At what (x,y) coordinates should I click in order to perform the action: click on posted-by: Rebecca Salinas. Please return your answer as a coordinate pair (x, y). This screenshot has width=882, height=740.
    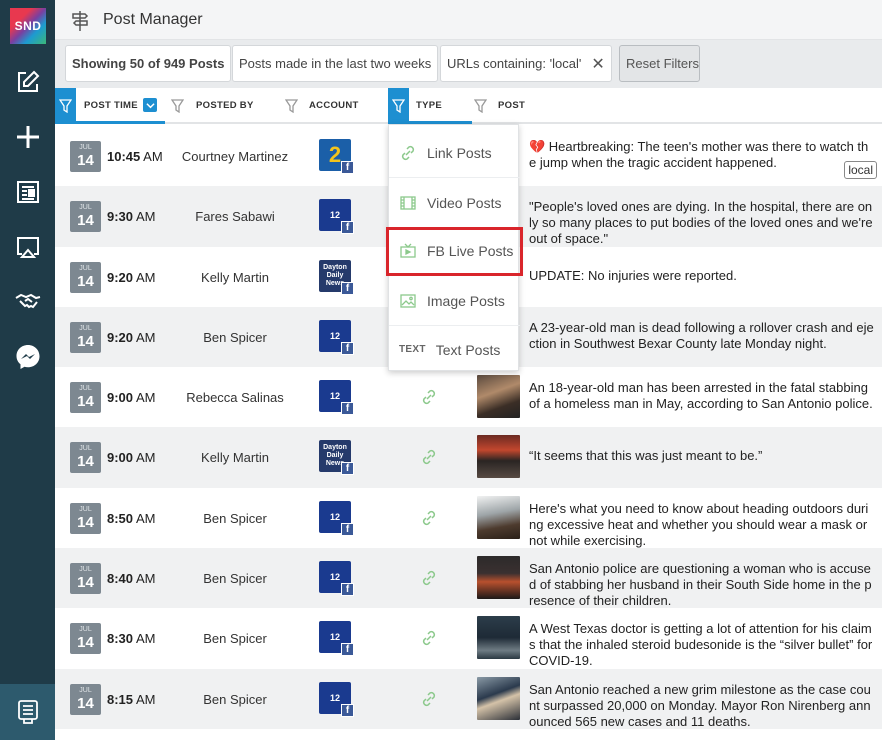
    Looking at the image, I should click on (235, 398).